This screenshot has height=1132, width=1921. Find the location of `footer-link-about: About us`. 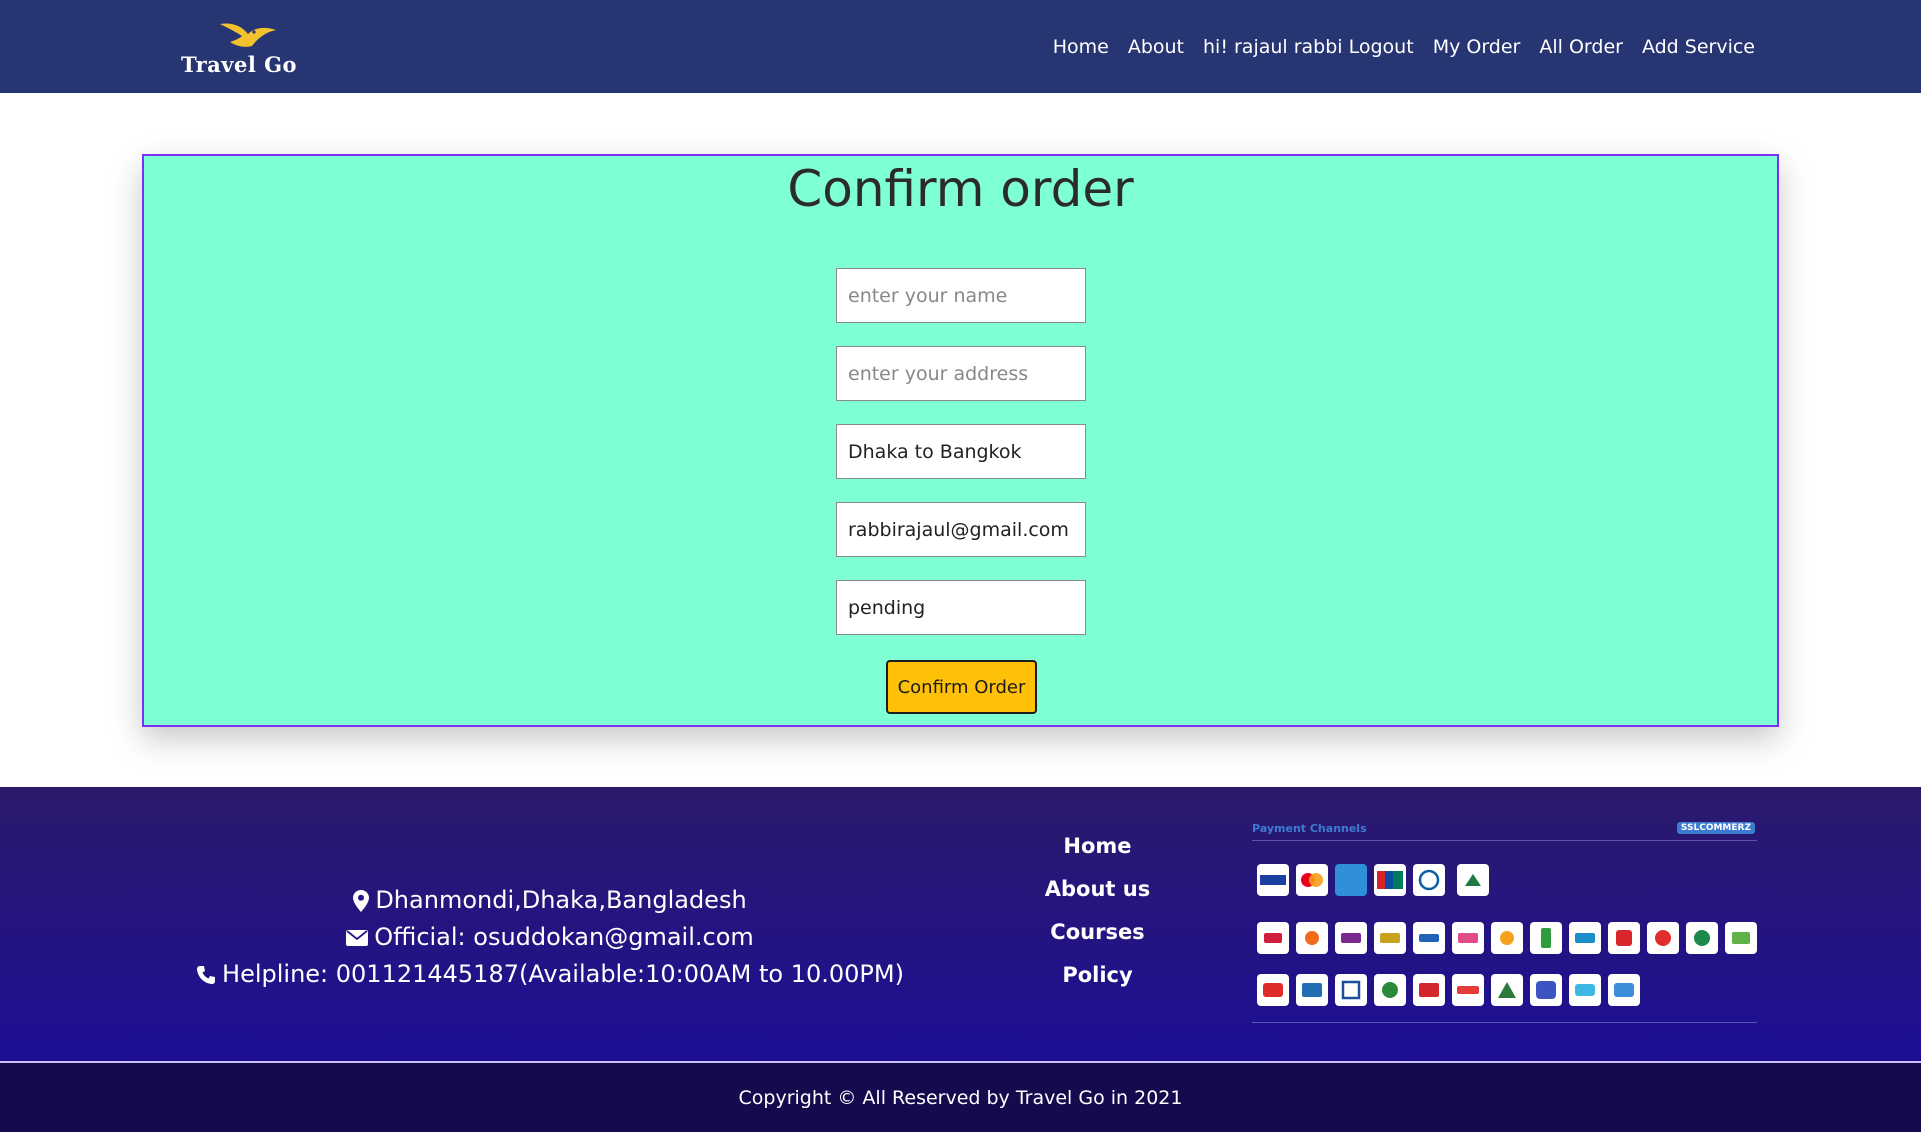

footer-link-about: About us is located at coordinates (1097, 889).